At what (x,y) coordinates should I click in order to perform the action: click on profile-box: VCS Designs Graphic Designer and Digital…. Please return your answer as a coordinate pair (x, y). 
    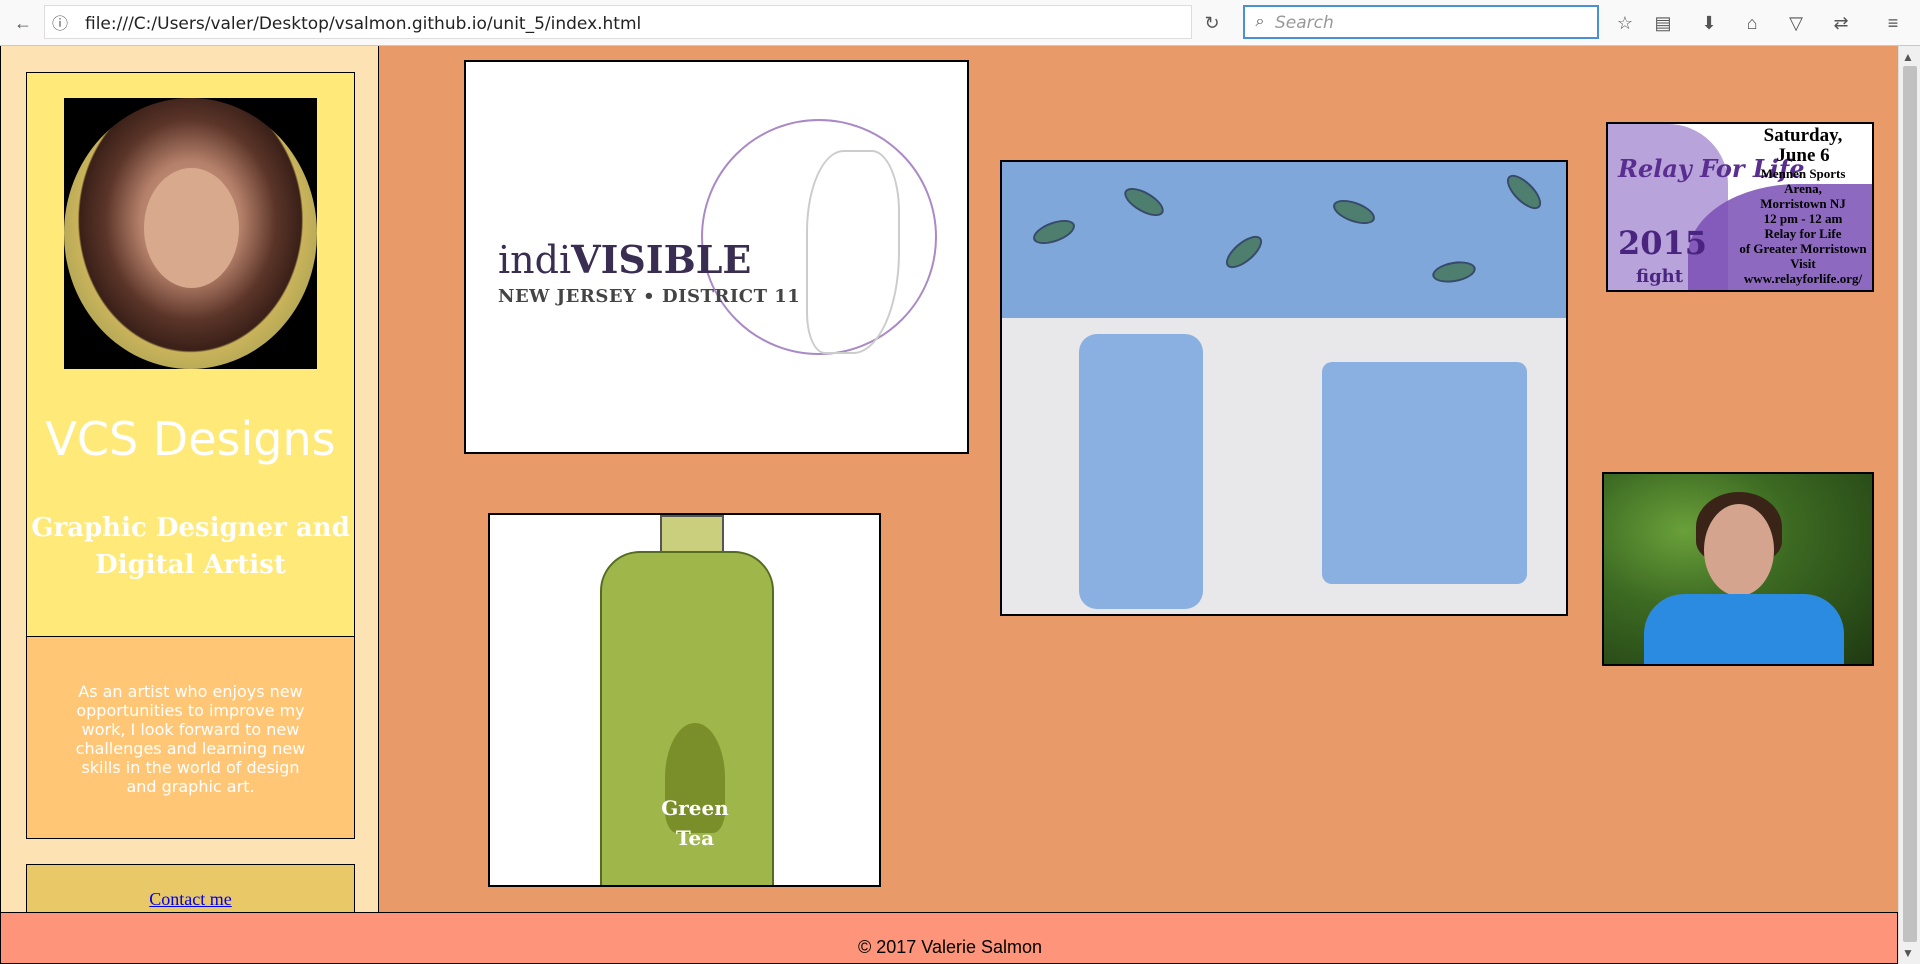
    Looking at the image, I should click on (190, 354).